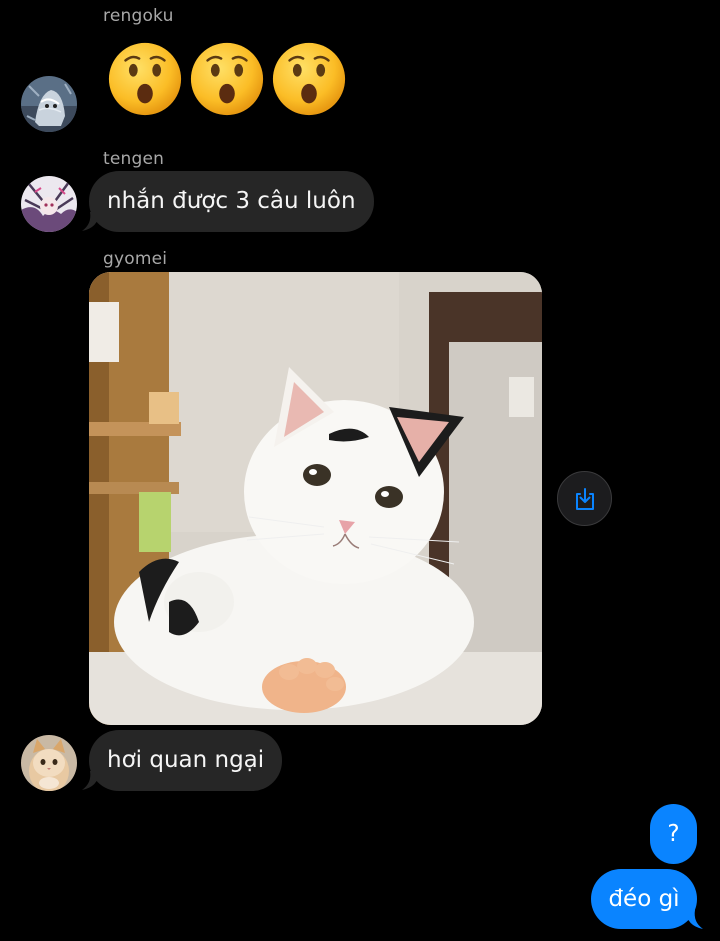  I want to click on avatar-gyomei, so click(49, 763).